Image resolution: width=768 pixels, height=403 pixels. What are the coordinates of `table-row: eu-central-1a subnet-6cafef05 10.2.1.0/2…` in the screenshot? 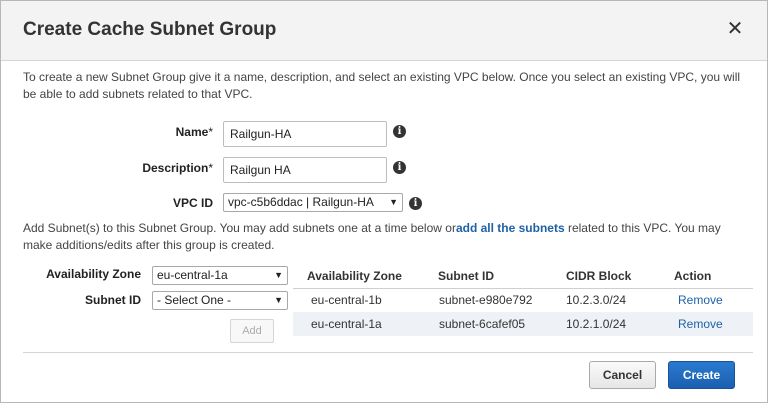 It's located at (523, 324).